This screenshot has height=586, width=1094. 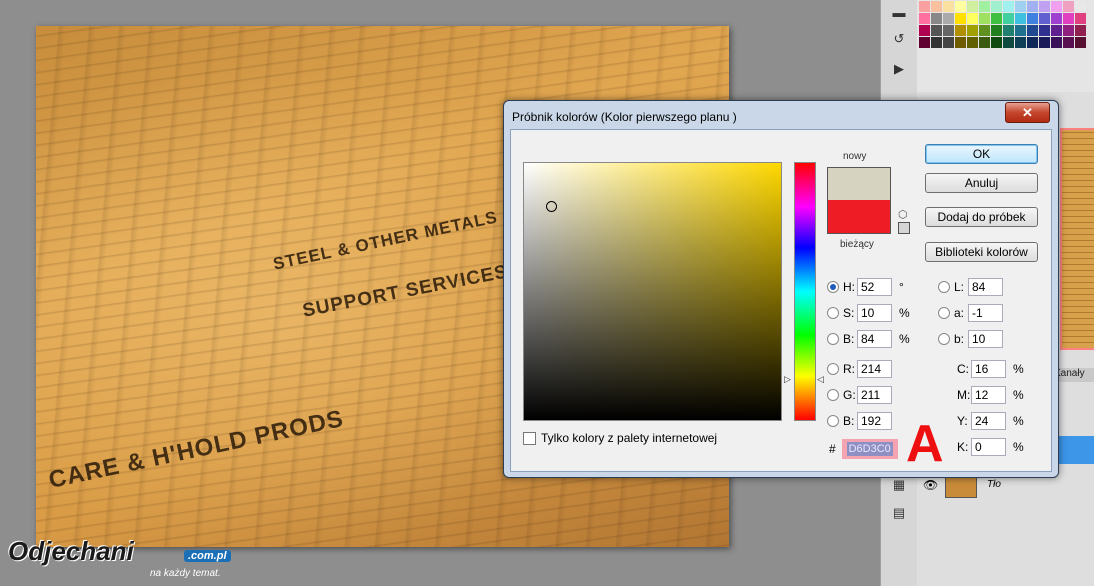 What do you see at coordinates (787, 379) in the screenshot?
I see `hue-slider-handle-left: ▷` at bounding box center [787, 379].